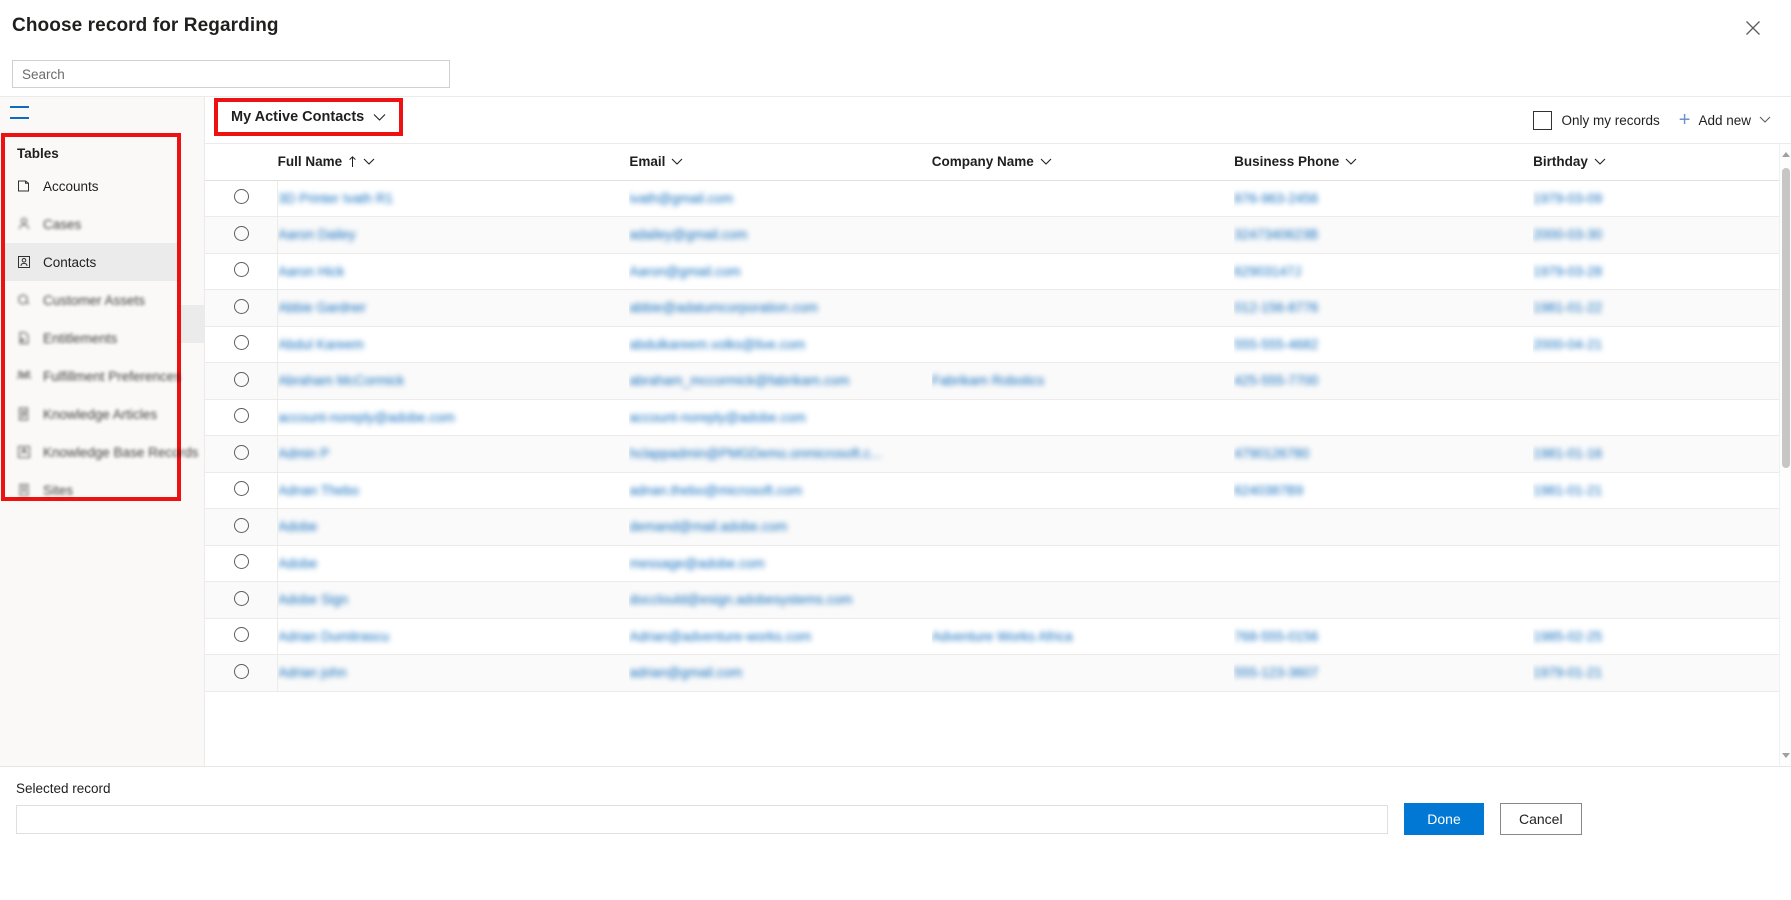  Describe the element at coordinates (1276, 235) in the screenshot. I see `cell-text: 3247340623B` at that location.